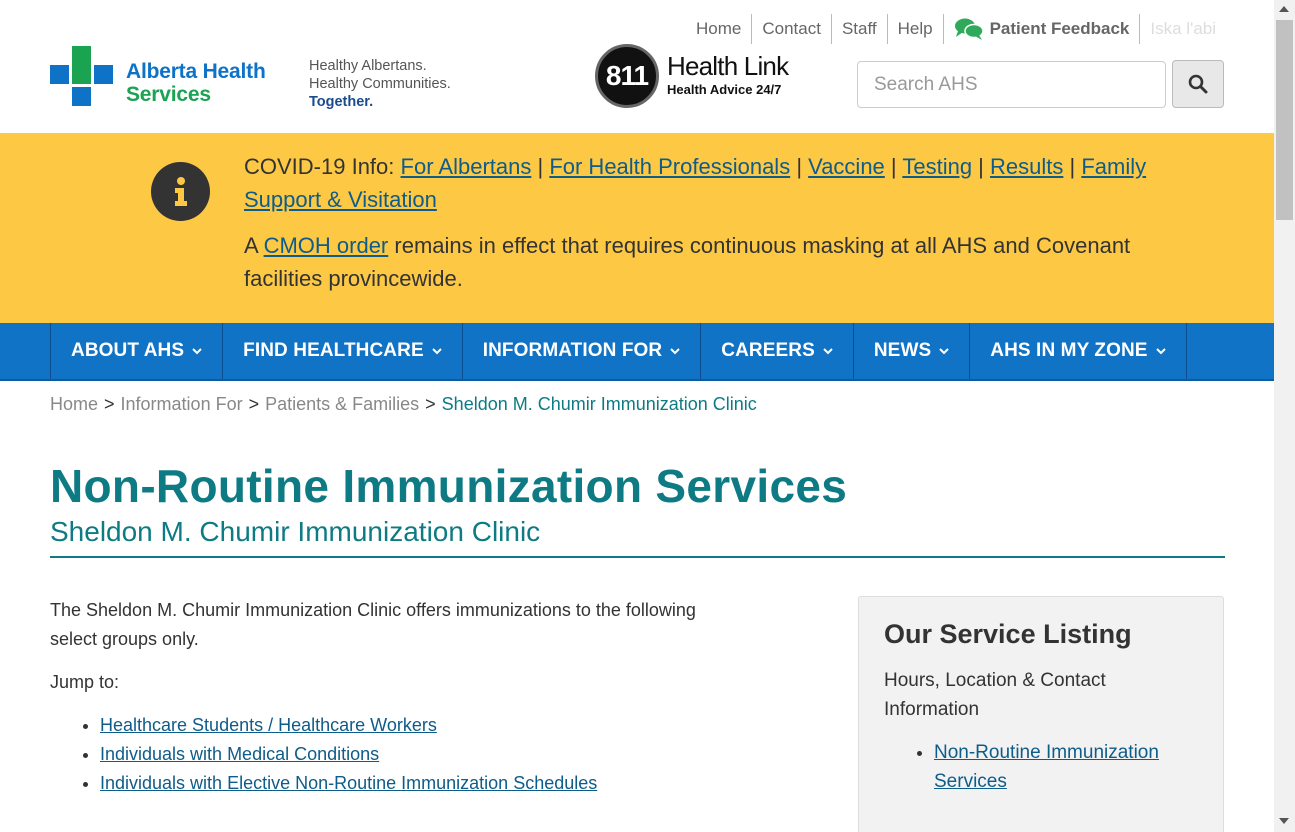 This screenshot has height=832, width=1295. I want to click on logo-line2: Services, so click(168, 94).